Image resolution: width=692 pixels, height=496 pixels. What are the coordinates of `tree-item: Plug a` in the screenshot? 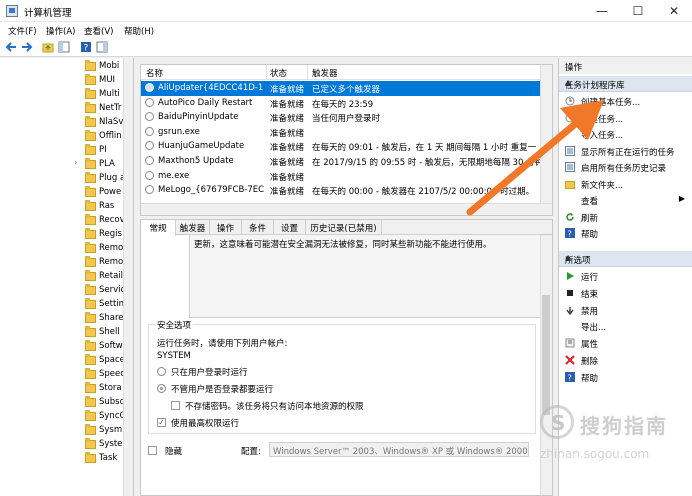 It's located at (62, 179).